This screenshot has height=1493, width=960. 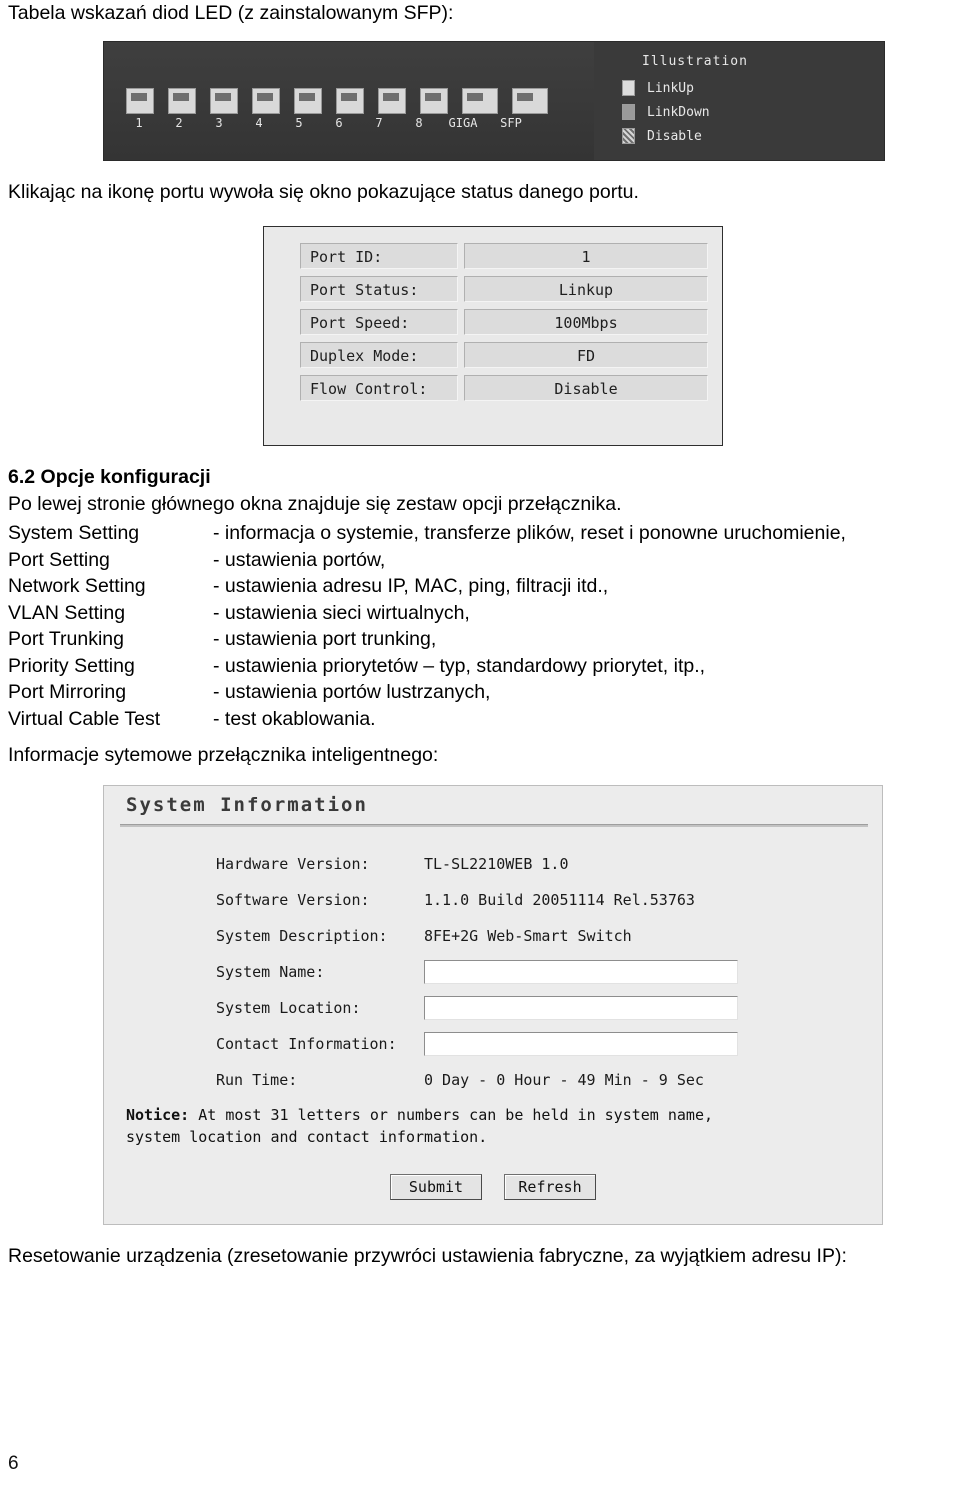 I want to click on system-location-label: System Location:, so click(x=288, y=1008).